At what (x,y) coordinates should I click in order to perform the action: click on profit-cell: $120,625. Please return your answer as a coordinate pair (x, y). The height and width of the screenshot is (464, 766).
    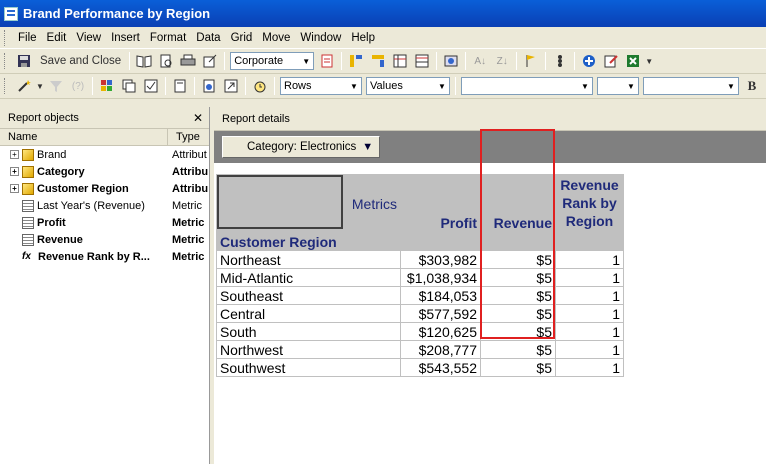
    Looking at the image, I should click on (440, 331).